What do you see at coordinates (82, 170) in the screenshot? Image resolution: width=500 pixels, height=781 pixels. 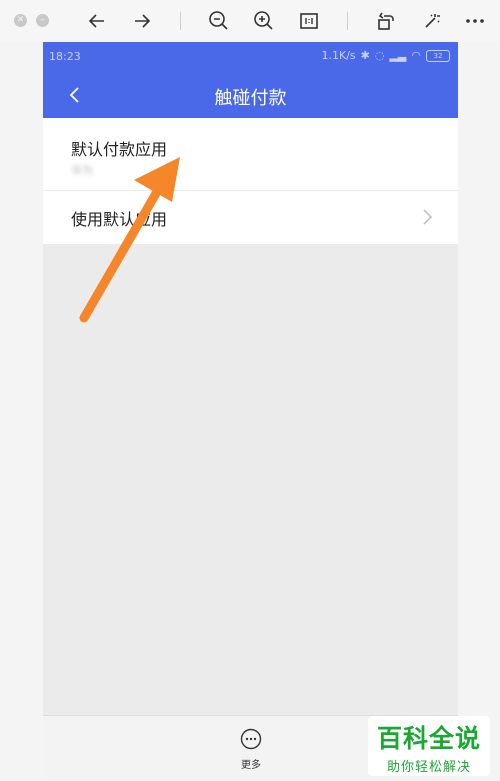 I see `list-item-value: 华为` at bounding box center [82, 170].